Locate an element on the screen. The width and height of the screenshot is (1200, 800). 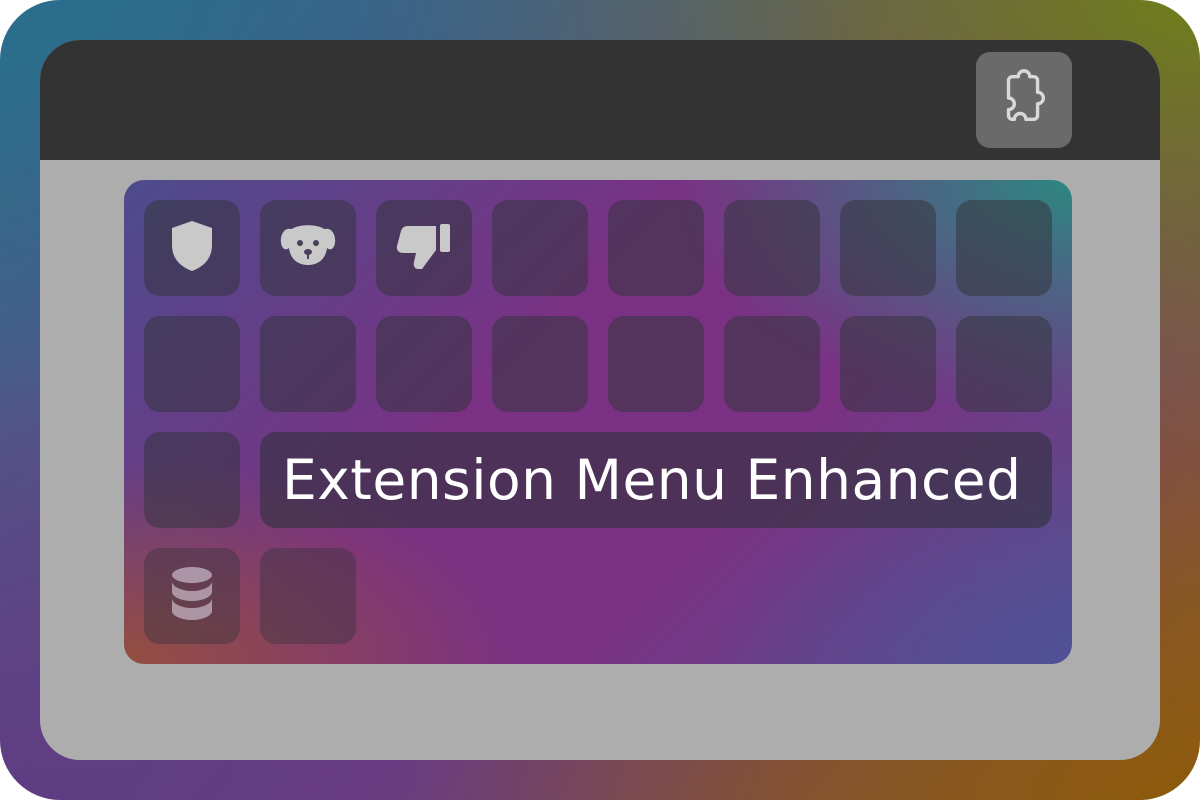
database-icon is located at coordinates (192, 596).